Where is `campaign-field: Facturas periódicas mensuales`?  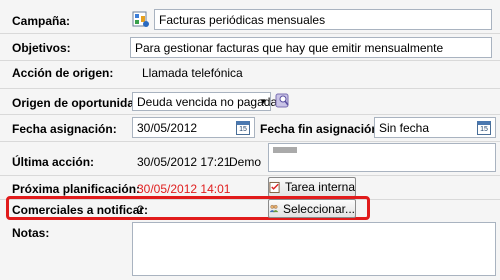 campaign-field: Facturas periódicas mensuales is located at coordinates (323, 19).